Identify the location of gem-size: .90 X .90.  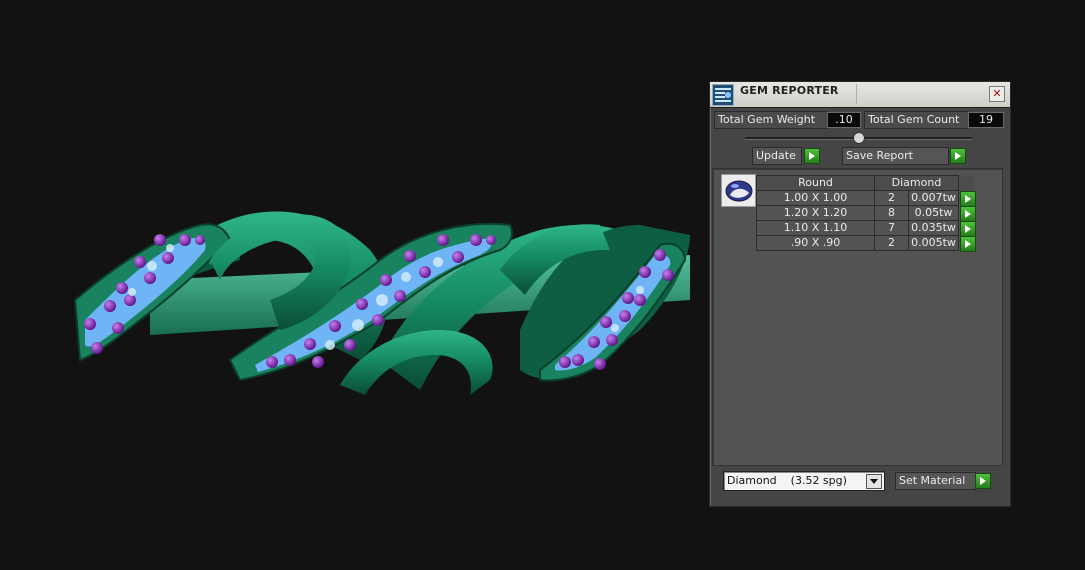
(815, 243).